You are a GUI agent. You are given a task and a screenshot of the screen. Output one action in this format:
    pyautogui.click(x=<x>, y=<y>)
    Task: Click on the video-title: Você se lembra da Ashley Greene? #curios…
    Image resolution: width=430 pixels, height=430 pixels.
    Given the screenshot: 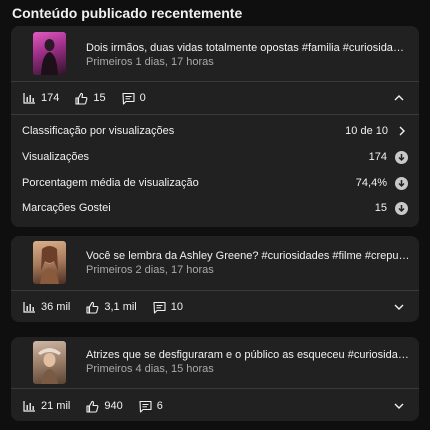 What is the action you would take?
    pyautogui.click(x=248, y=256)
    